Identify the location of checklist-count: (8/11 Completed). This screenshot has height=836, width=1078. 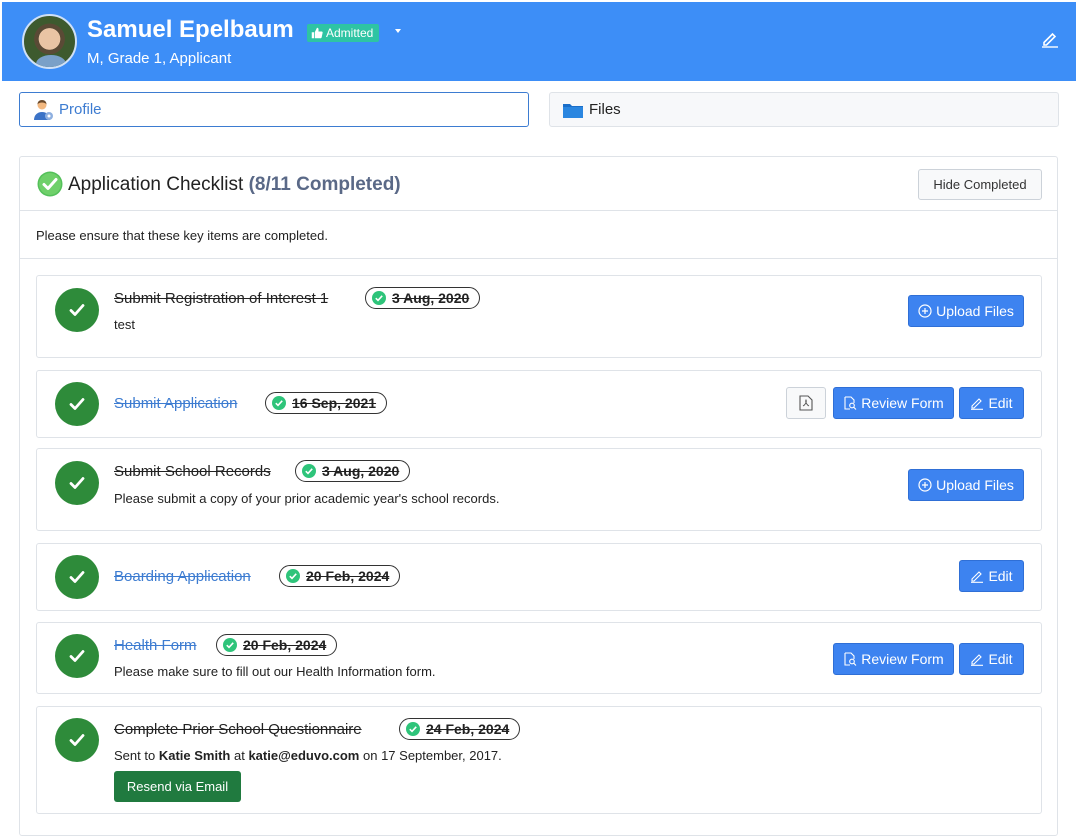
(324, 184).